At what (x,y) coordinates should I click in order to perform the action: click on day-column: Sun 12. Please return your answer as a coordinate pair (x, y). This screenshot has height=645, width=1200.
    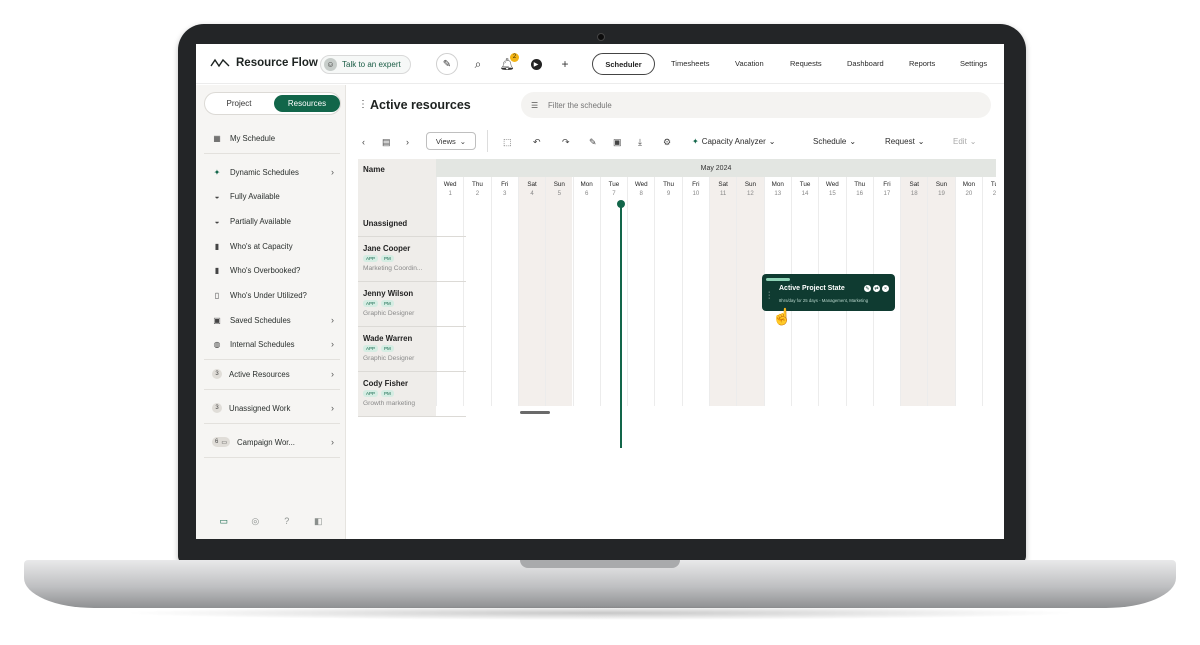
    Looking at the image, I should click on (750, 291).